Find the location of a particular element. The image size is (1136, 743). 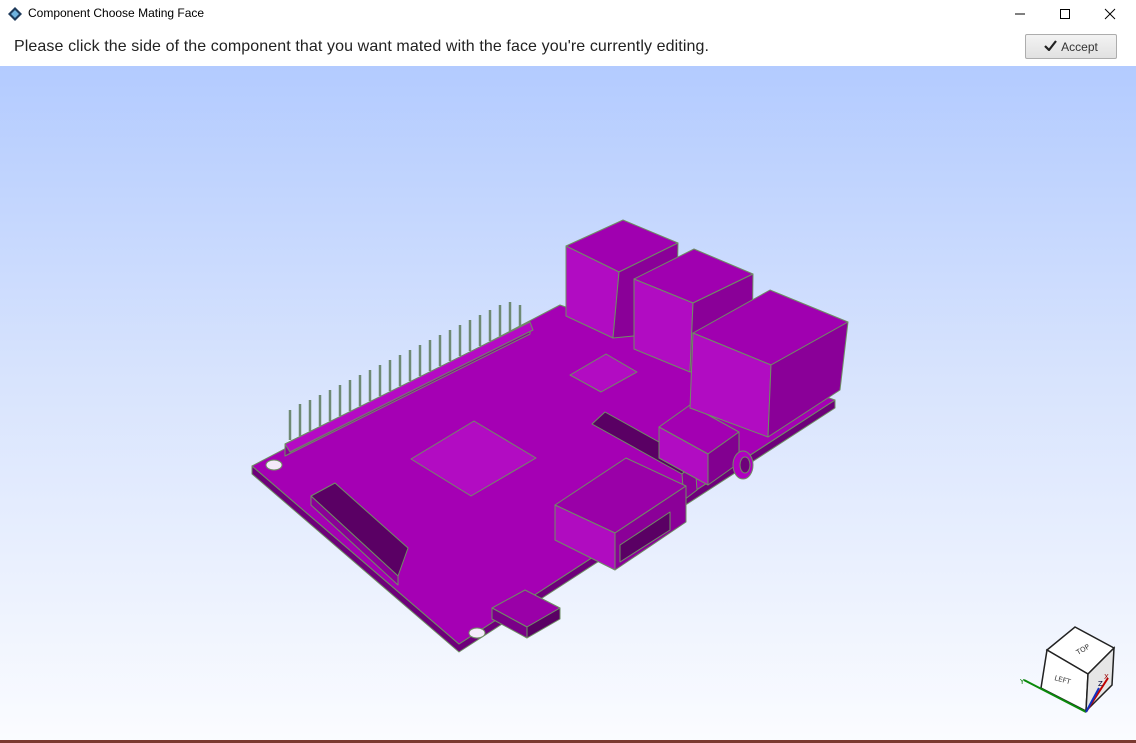

accept-button: Accept is located at coordinates (1071, 46).